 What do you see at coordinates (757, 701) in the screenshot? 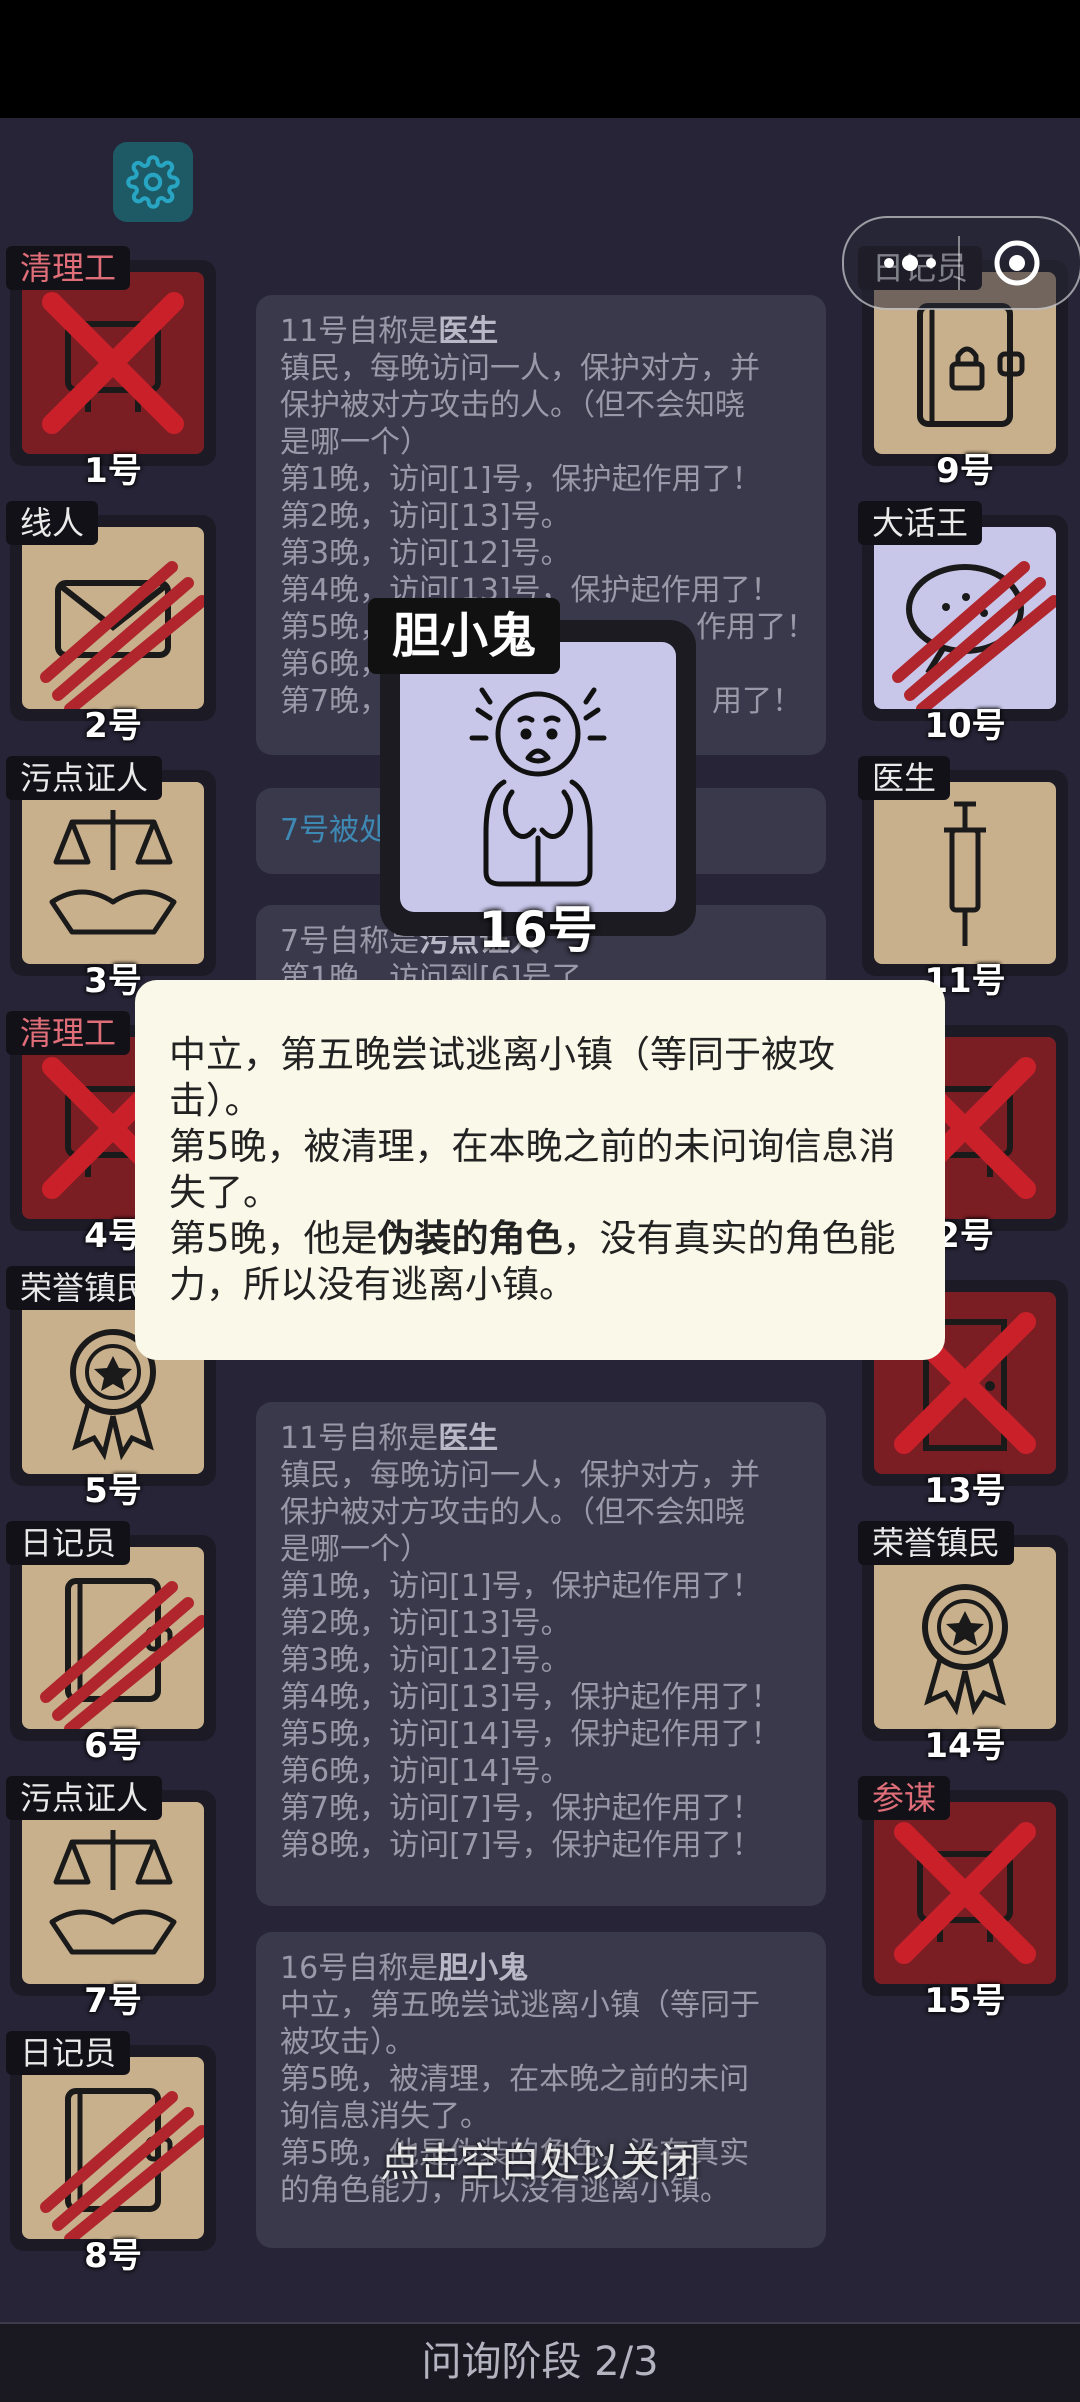
I see `log-line-end: 用了！` at bounding box center [757, 701].